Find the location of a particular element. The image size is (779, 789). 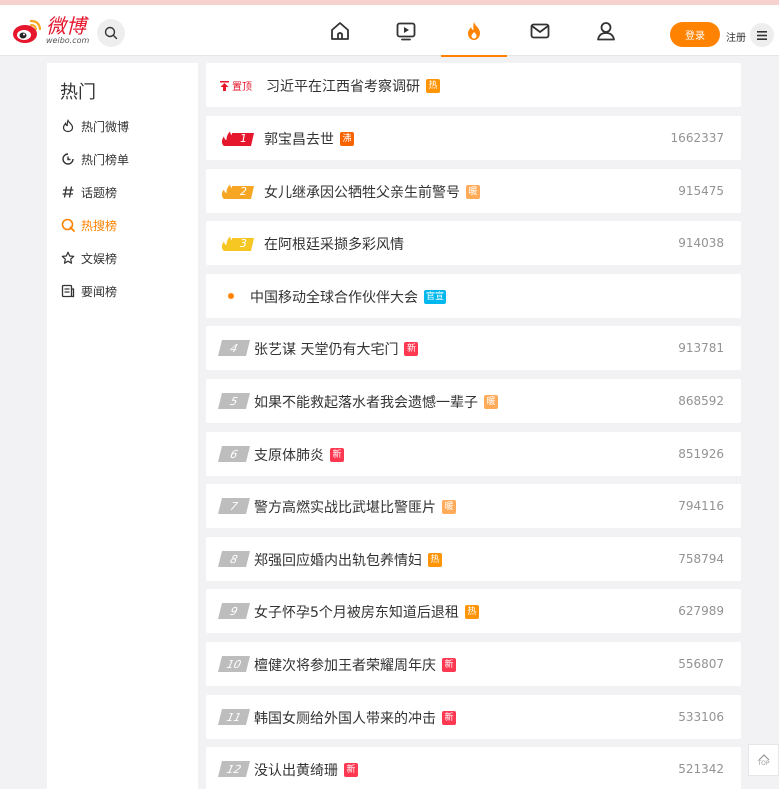

list-item-title: 警方高燃实战比武堪比警匪片 is located at coordinates (345, 507).